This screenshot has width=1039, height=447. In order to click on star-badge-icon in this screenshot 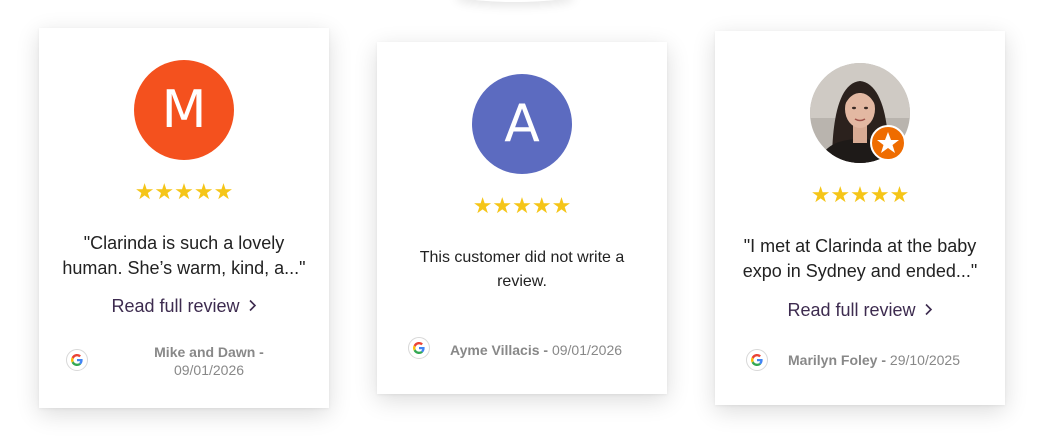, I will do `click(888, 143)`.